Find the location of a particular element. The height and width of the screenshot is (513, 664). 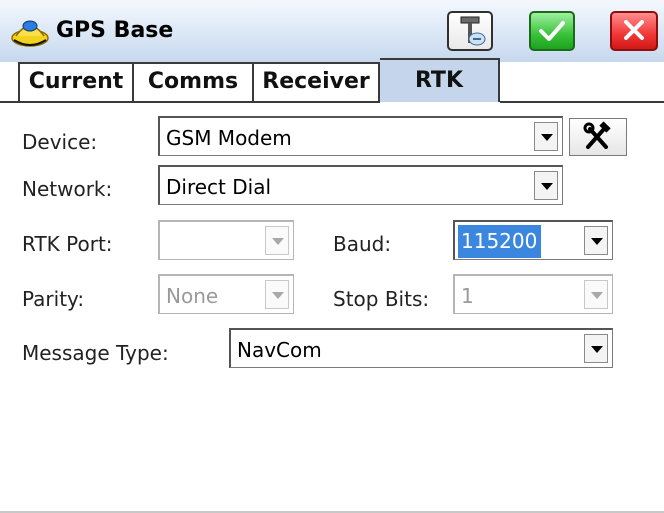

gps-base-icon is located at coordinates (30, 31).